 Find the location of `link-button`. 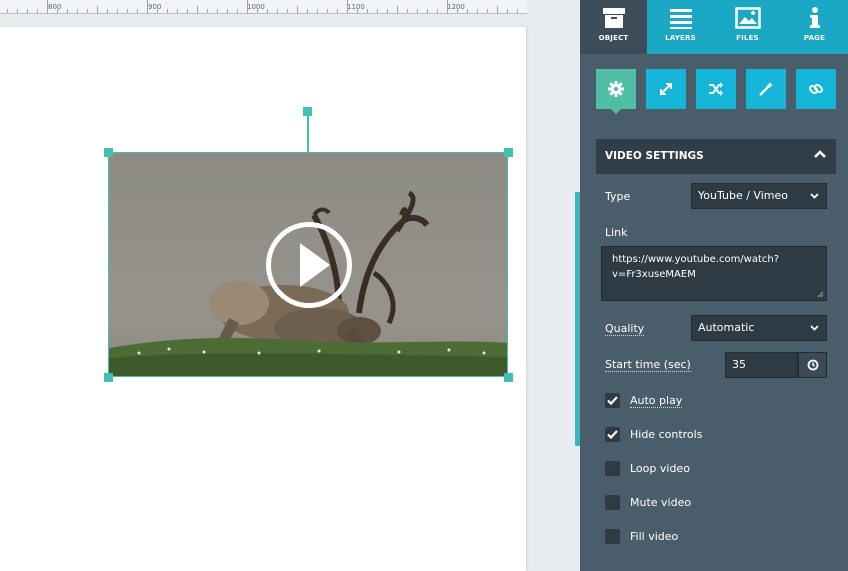

link-button is located at coordinates (816, 89).